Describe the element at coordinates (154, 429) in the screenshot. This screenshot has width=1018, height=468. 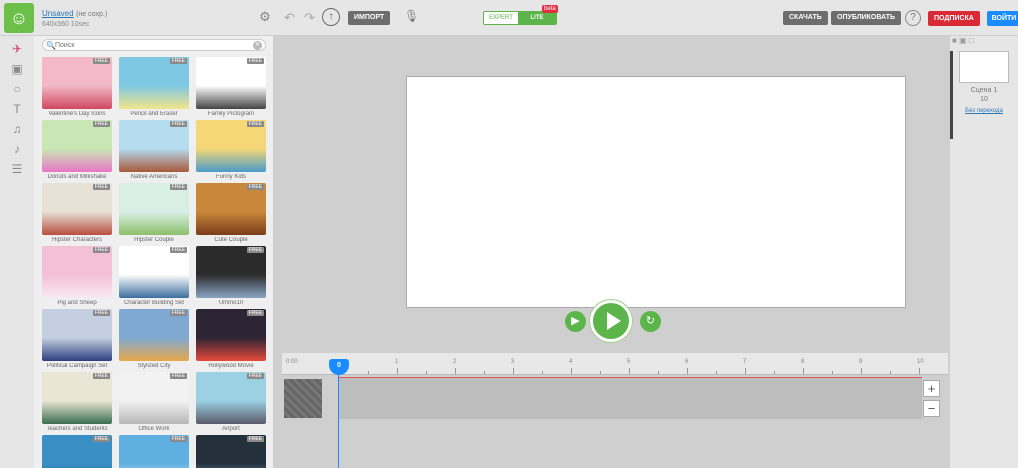
I see `library-item-caption: Office Work` at that location.